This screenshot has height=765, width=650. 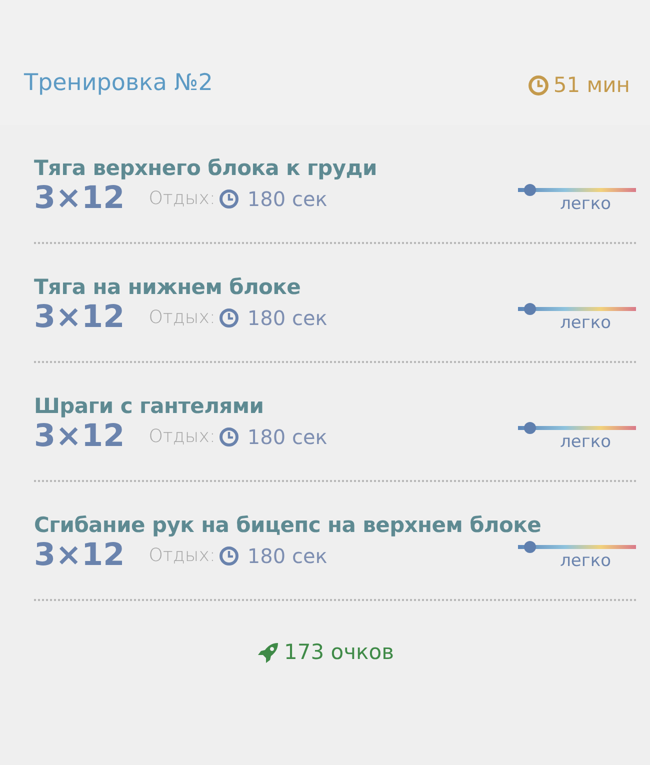 What do you see at coordinates (288, 526) in the screenshot?
I see `exercise-name: Сгибание рук на бицепс на верхнем блоке` at bounding box center [288, 526].